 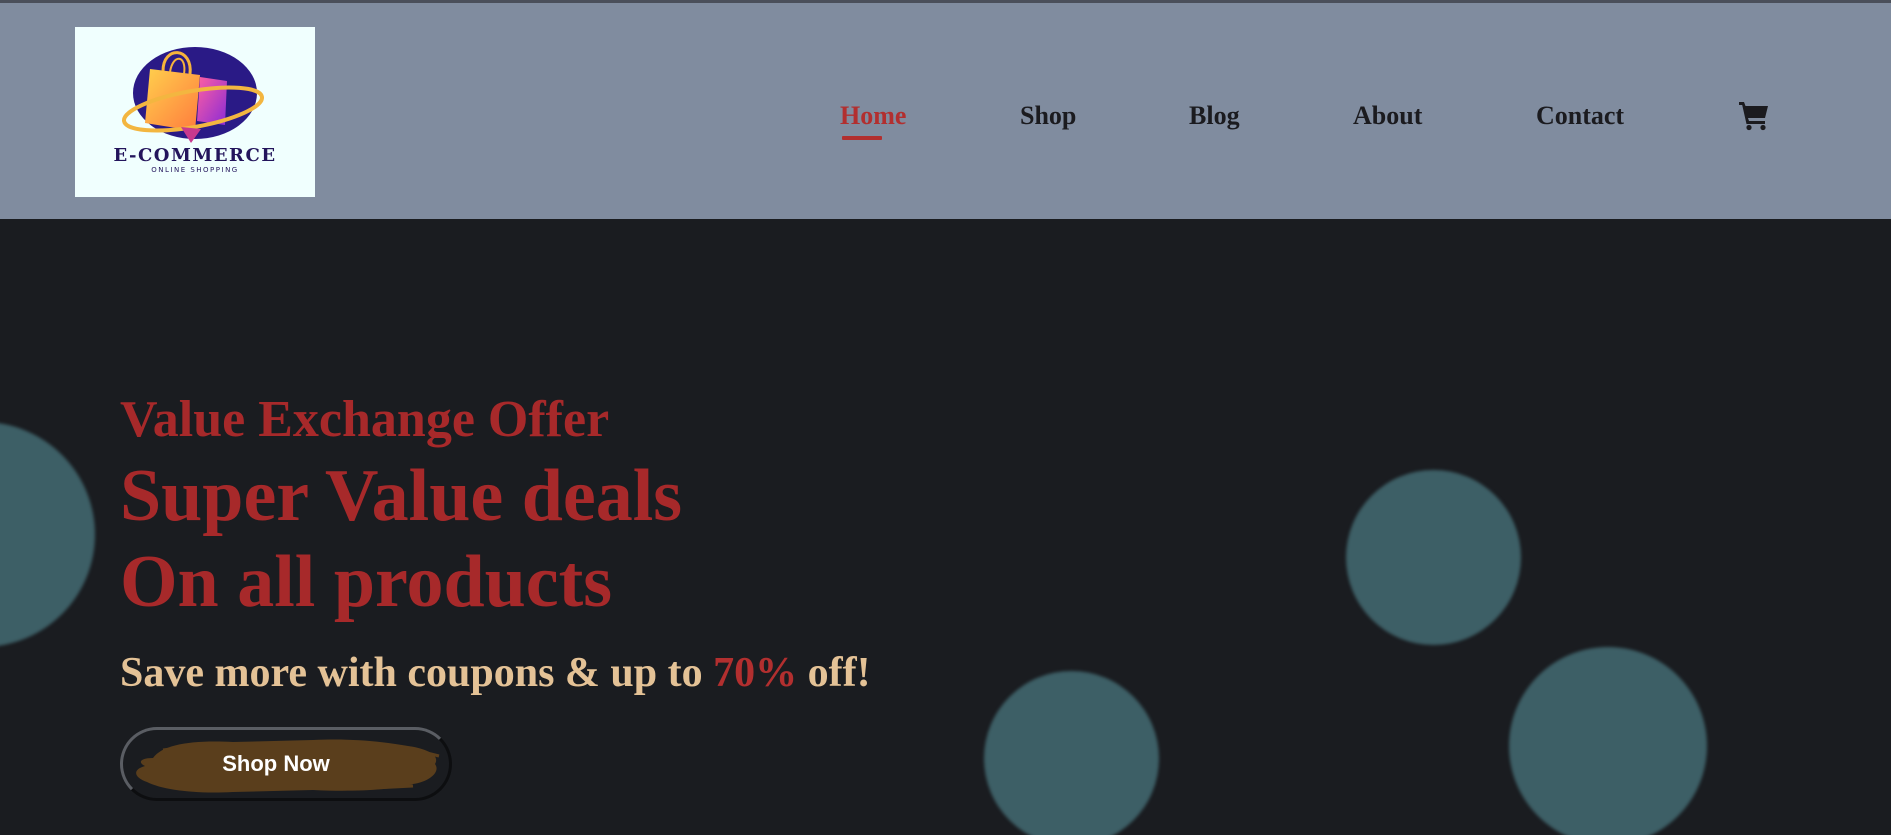 What do you see at coordinates (411, 673) in the screenshot?
I see `tagline-prefix: Save more with coupons & up to` at bounding box center [411, 673].